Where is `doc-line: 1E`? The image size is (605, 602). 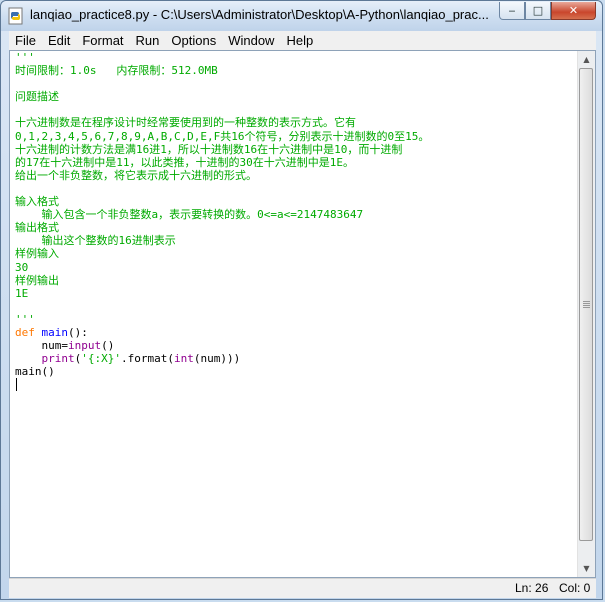 doc-line: 1E is located at coordinates (22, 293).